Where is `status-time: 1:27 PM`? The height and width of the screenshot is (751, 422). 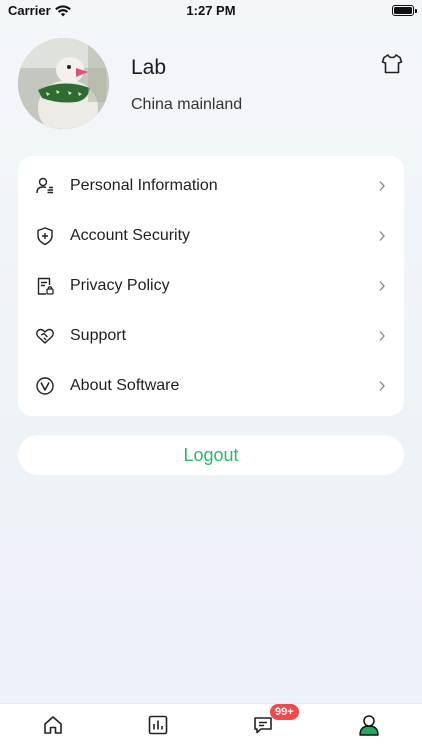
status-time: 1:27 PM is located at coordinates (211, 10).